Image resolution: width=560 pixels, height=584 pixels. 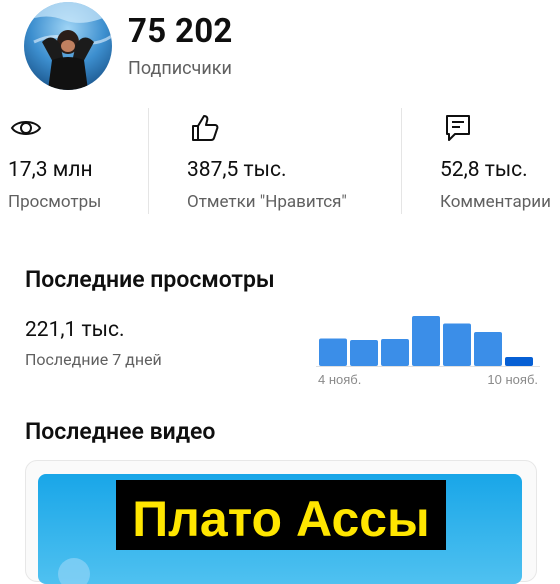 I want to click on eye-icon, so click(x=26, y=128).